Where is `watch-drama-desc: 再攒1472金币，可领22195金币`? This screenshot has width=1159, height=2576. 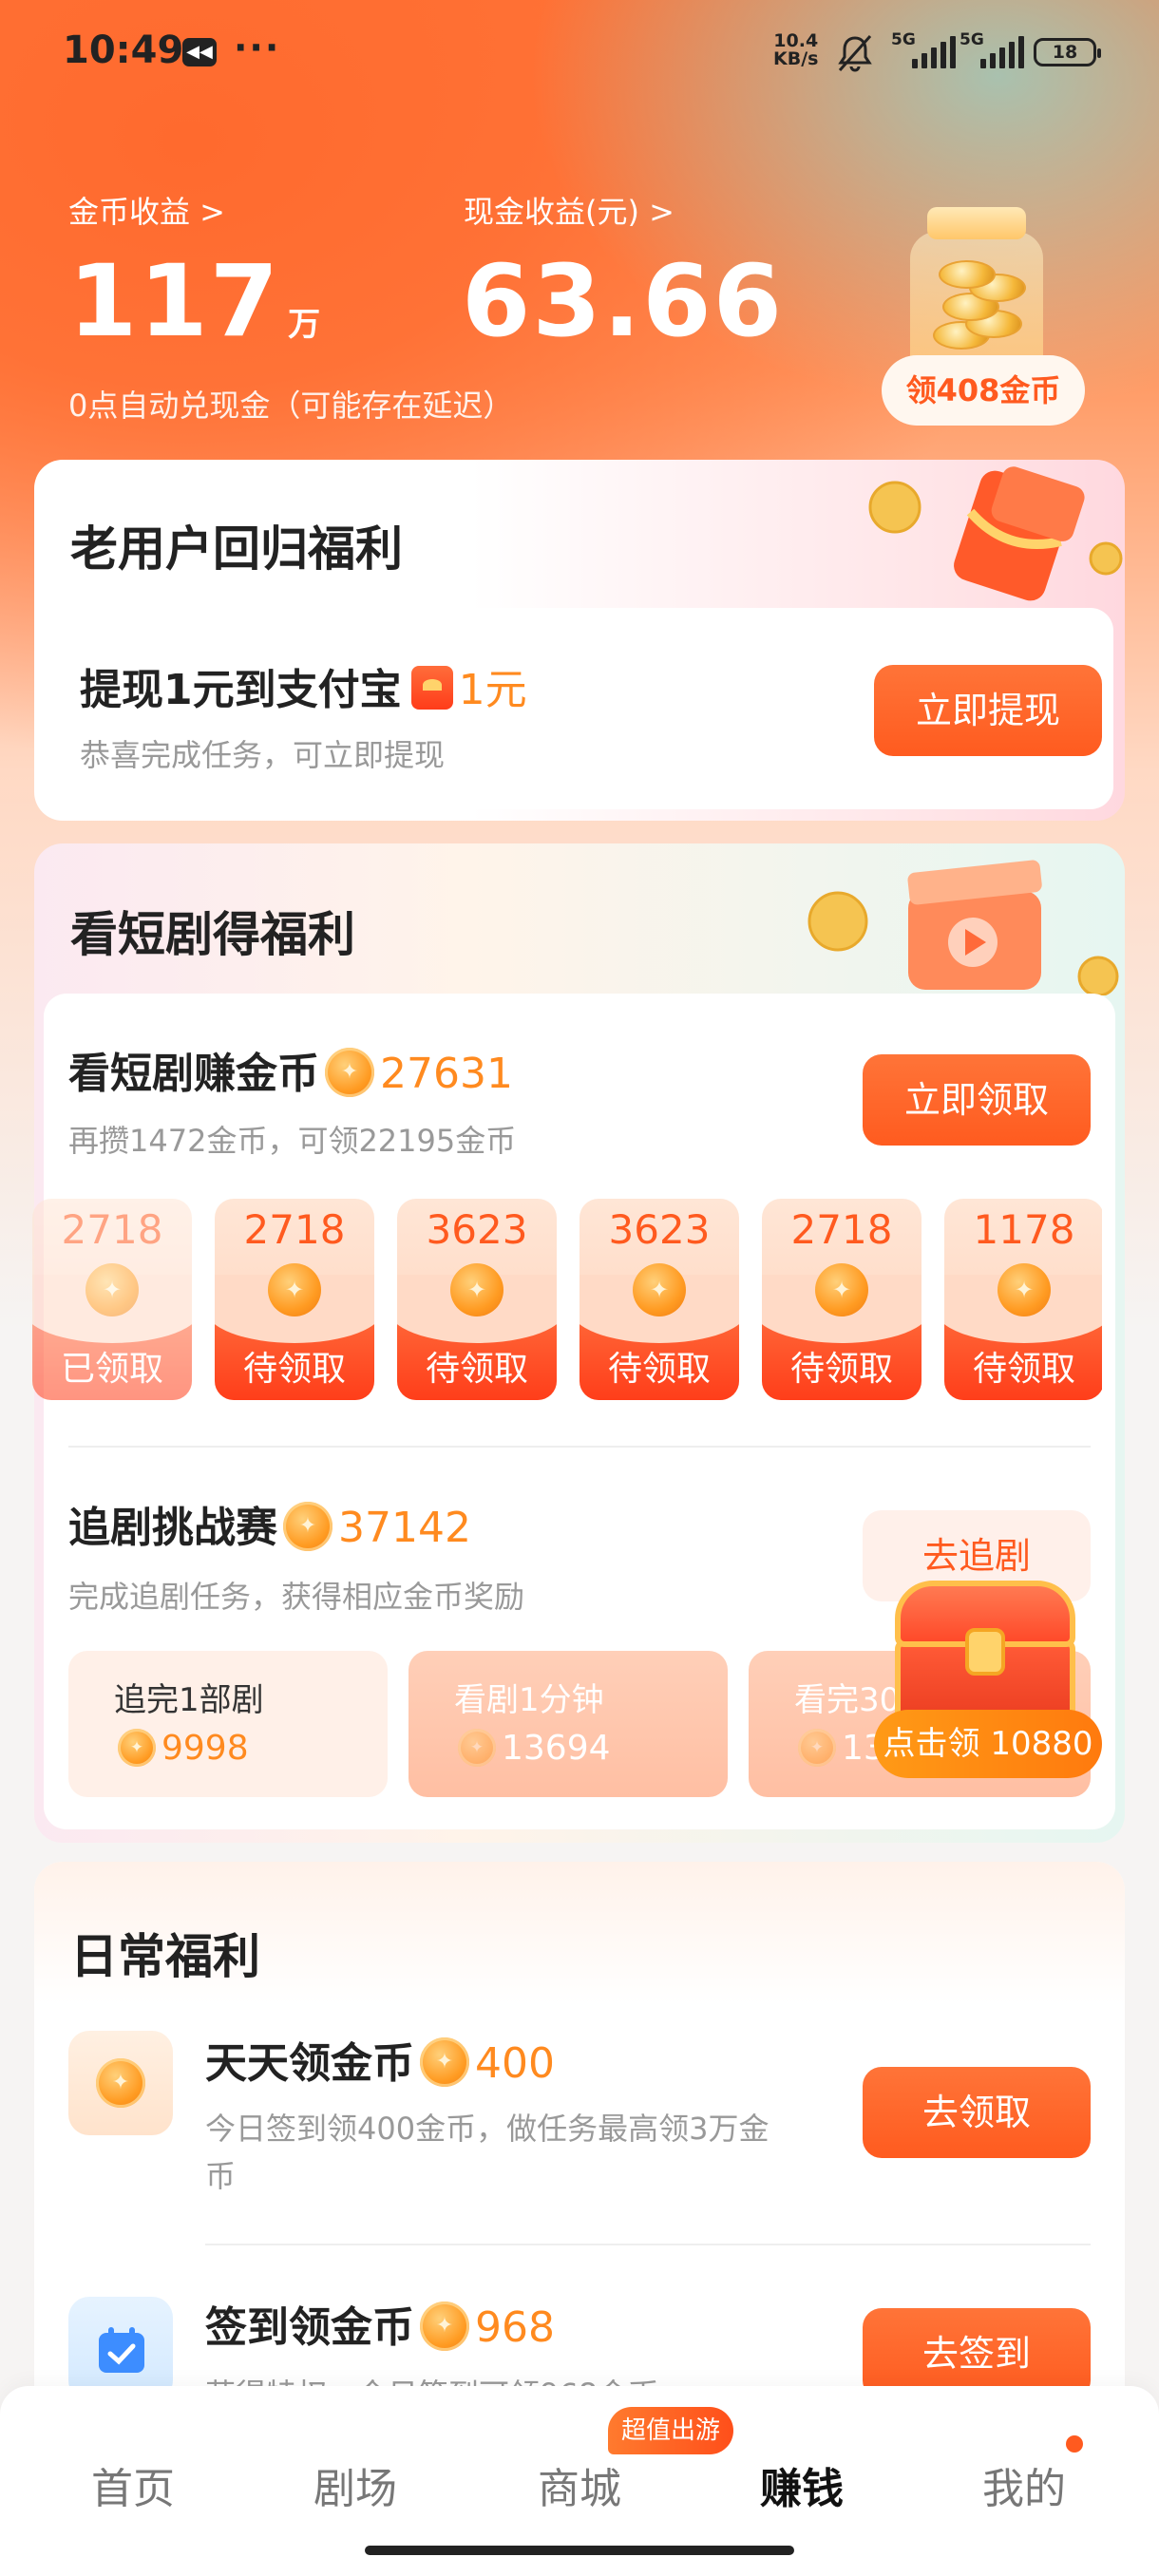 watch-drama-desc: 再攒1472金币，可领22195金币 is located at coordinates (292, 1141).